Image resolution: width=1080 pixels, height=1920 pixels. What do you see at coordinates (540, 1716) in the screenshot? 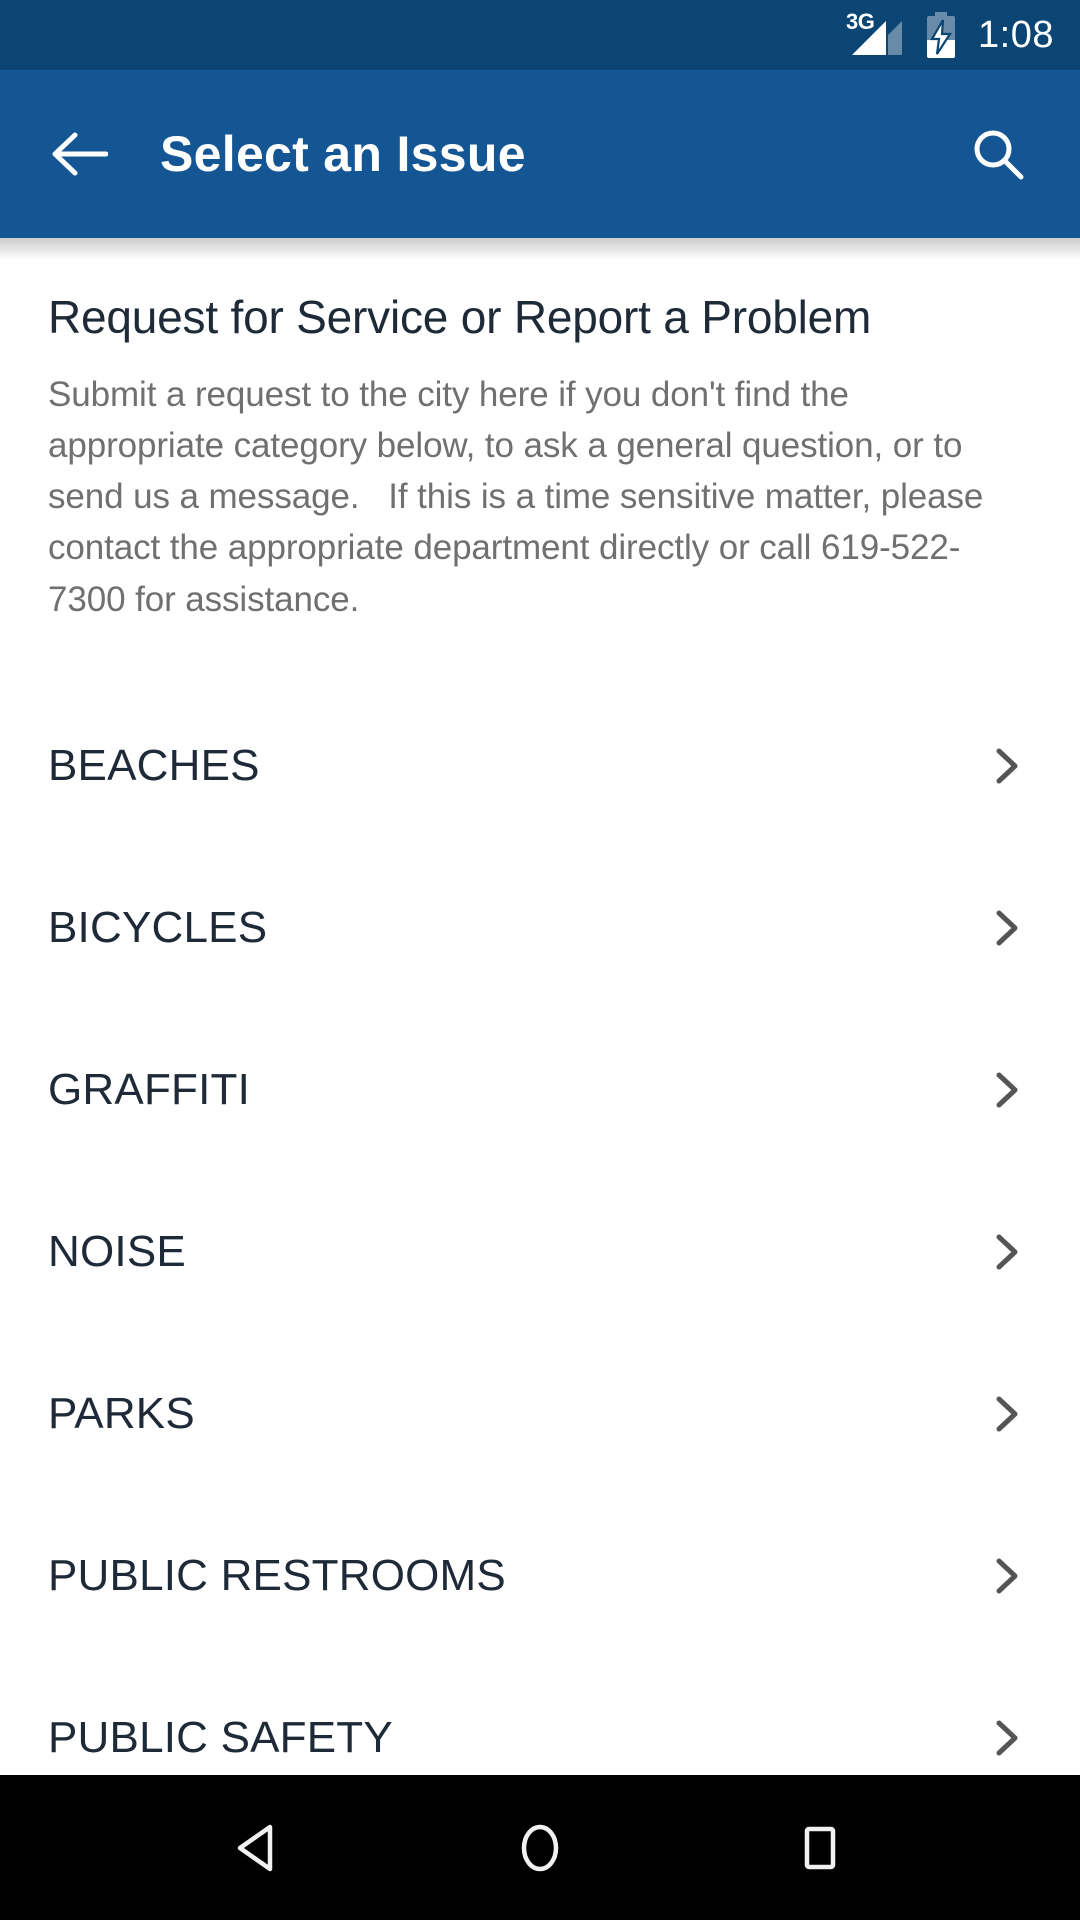
I see `list-item: PUBLIC SAFETY` at bounding box center [540, 1716].